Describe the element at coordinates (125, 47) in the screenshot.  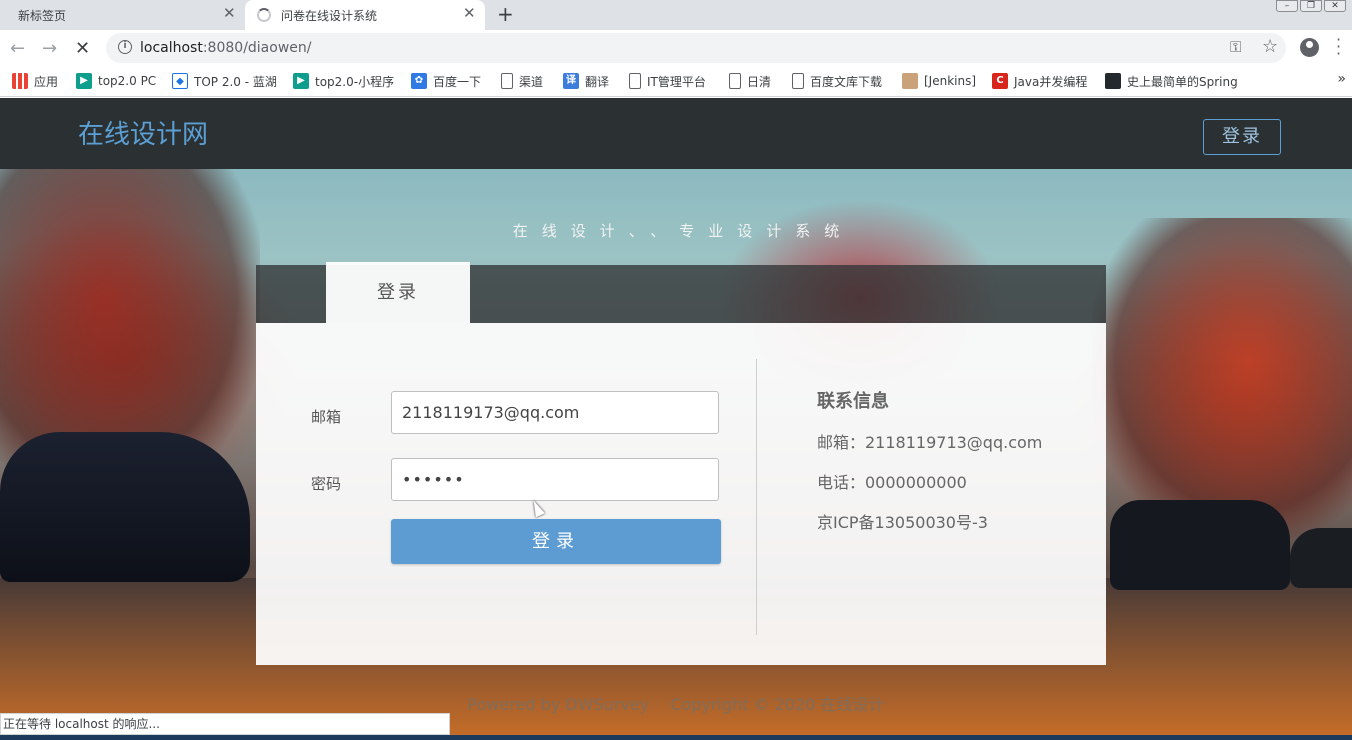
I see `site-info-icon: i` at that location.